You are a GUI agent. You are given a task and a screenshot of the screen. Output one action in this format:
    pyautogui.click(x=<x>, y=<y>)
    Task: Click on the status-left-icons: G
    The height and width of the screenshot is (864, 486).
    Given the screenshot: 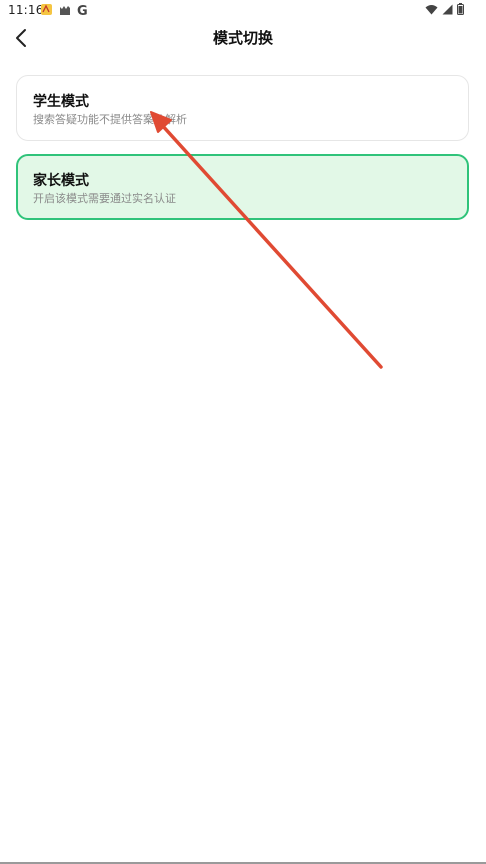 What is the action you would take?
    pyautogui.click(x=64, y=11)
    